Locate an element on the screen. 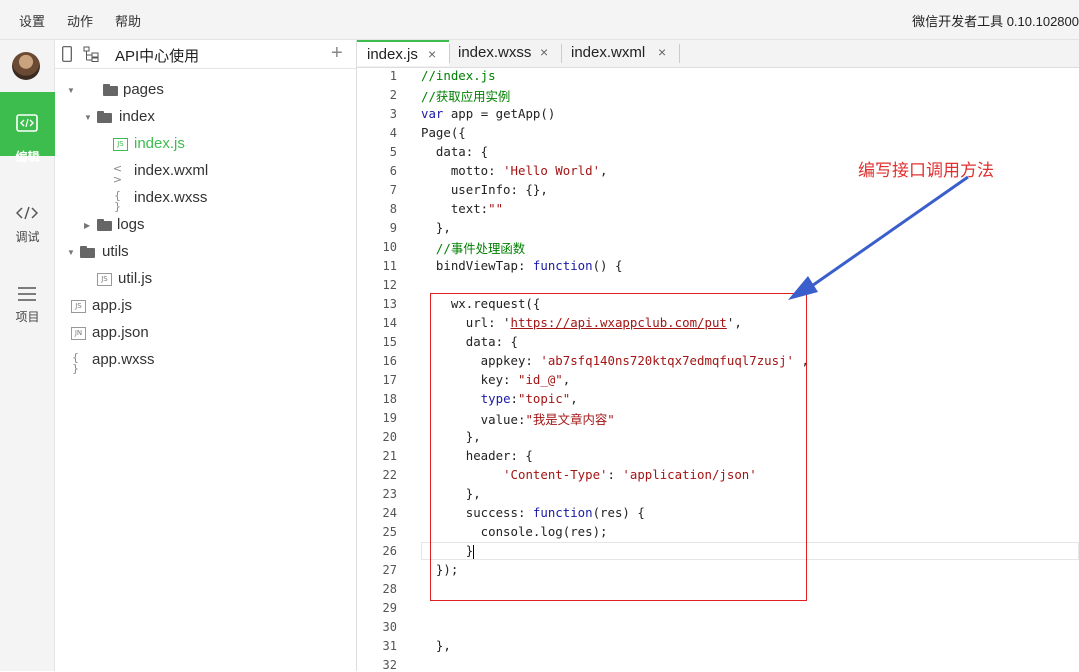 This screenshot has height=672, width=1079. tree-item-label: app.js is located at coordinates (112, 305).